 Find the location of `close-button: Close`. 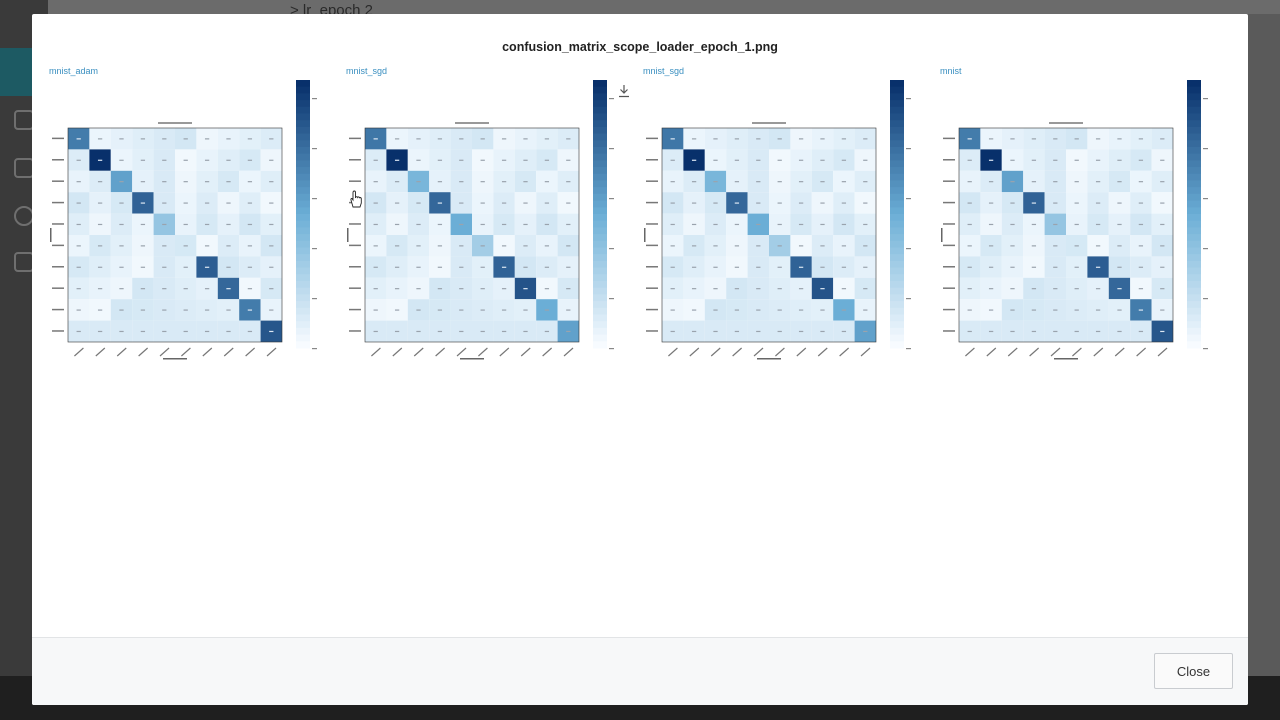

close-button: Close is located at coordinates (1193, 671).